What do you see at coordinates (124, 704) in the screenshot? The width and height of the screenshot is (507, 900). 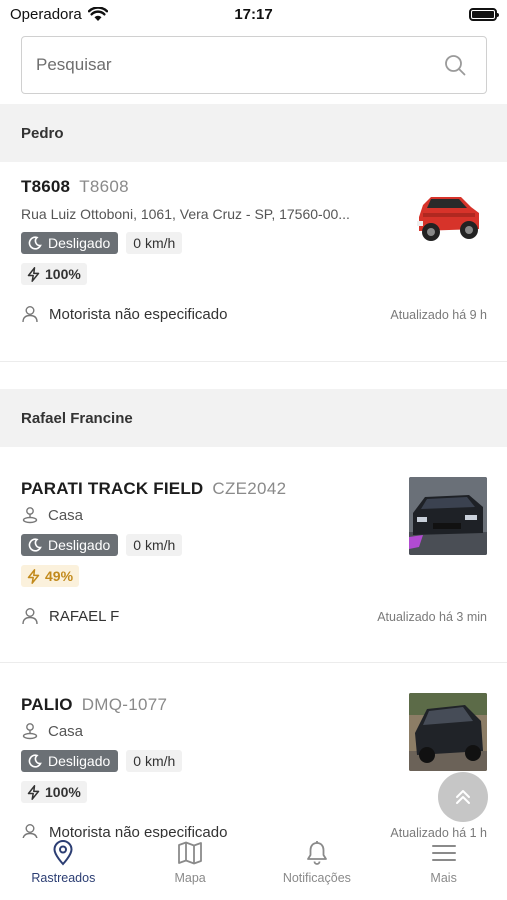 I see `vehicle-plate: DMQ-1077` at bounding box center [124, 704].